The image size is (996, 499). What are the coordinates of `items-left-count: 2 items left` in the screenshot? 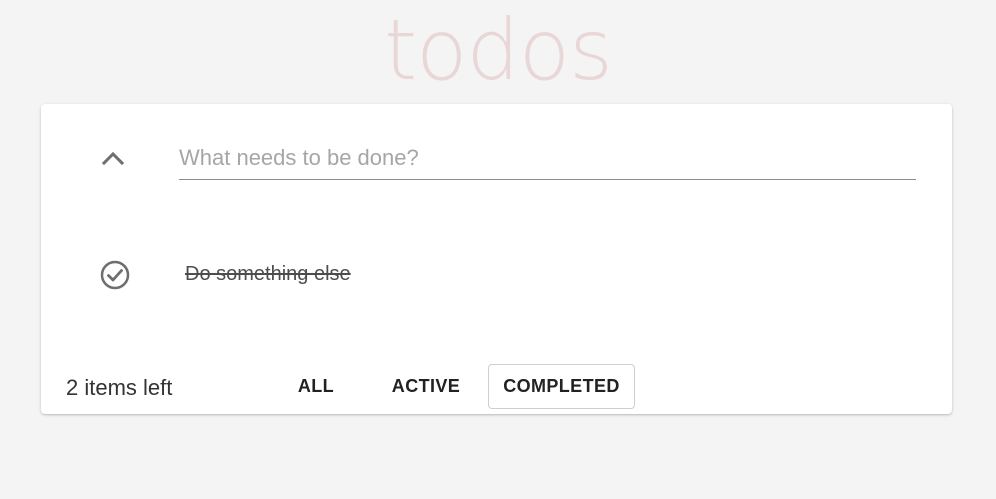 It's located at (119, 387).